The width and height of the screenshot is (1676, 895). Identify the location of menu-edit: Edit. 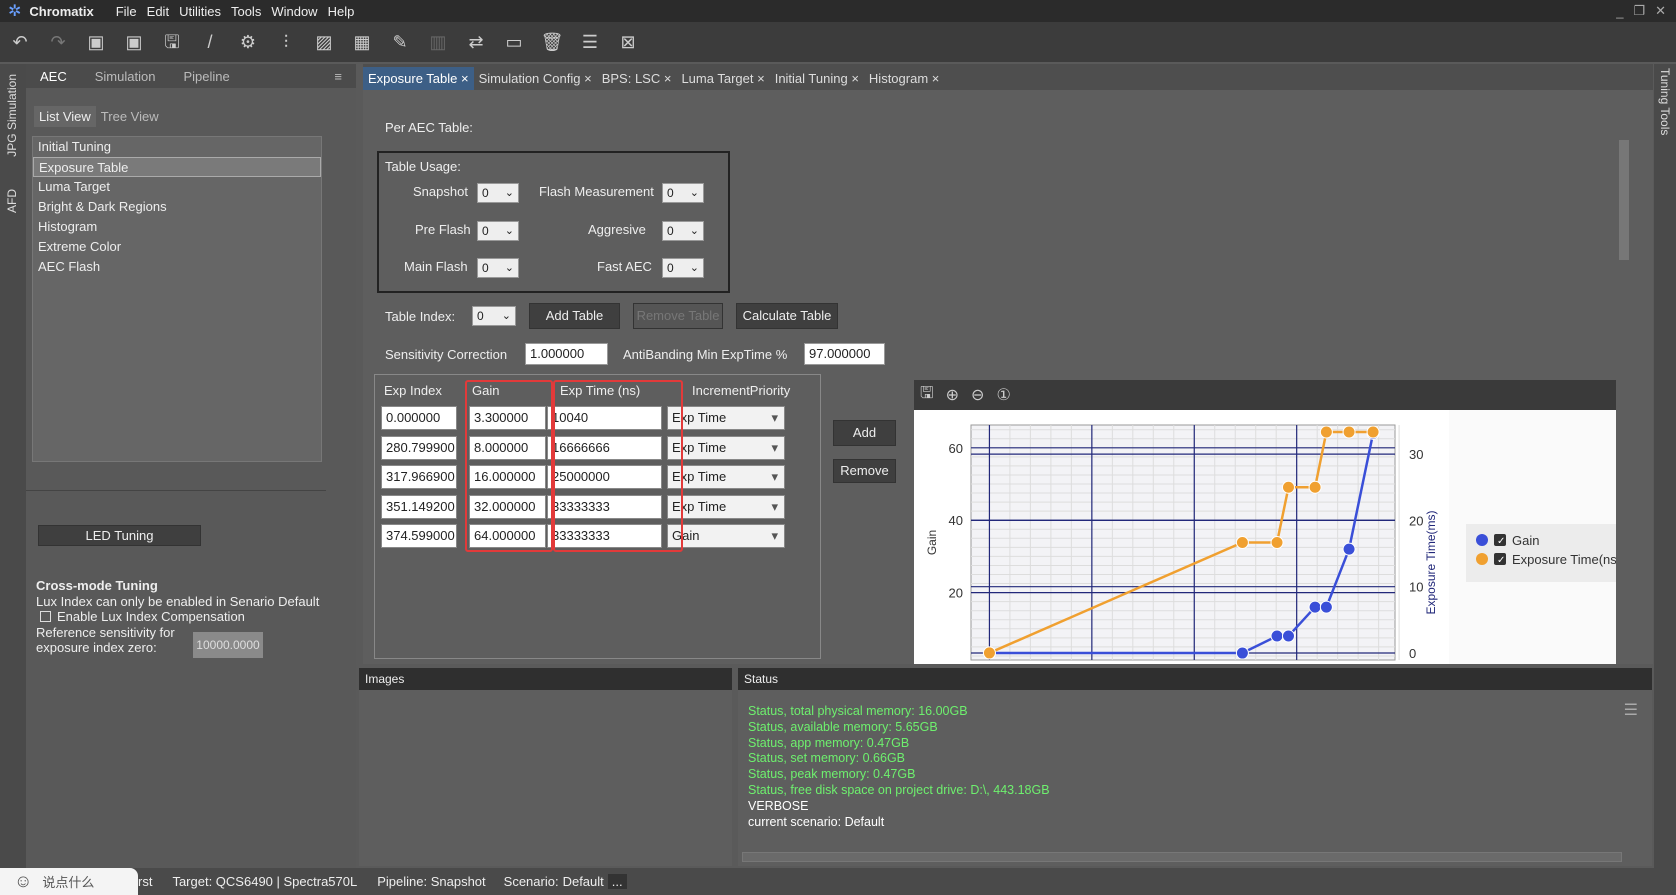
(158, 11).